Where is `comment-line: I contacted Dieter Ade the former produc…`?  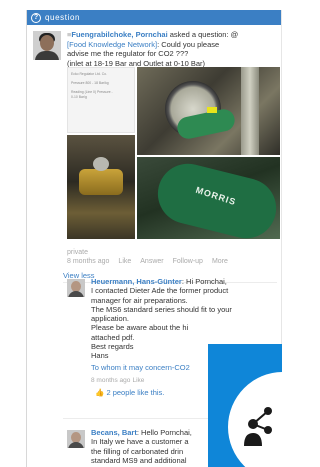 comment-line: I contacted Dieter Ade the former produc… is located at coordinates (160, 291).